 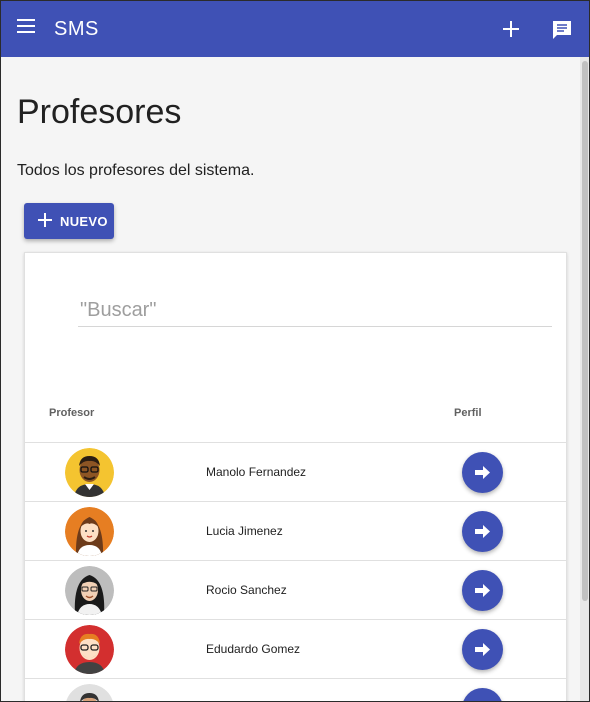 I want to click on page-title: Profesores, so click(x=99, y=112).